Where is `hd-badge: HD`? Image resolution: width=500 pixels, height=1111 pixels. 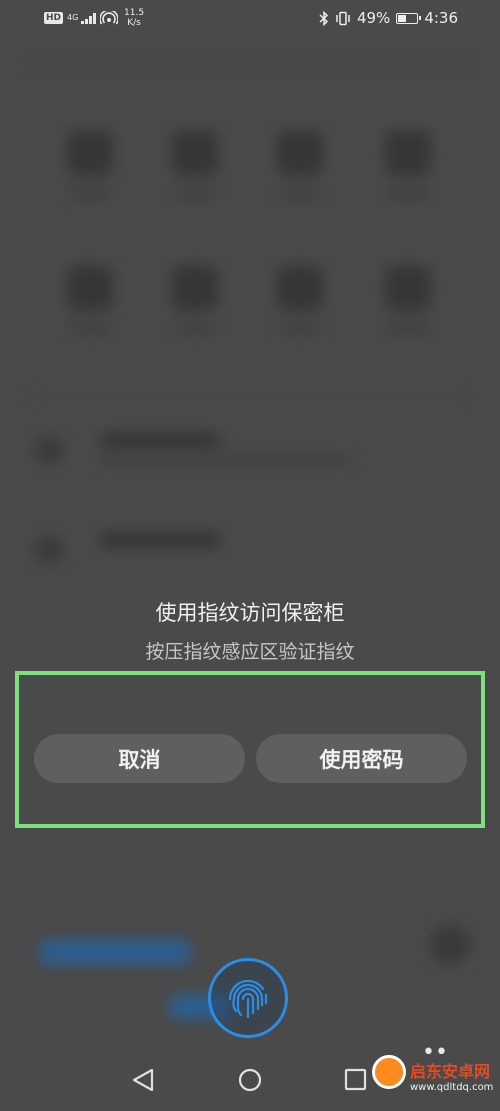
hd-badge: HD is located at coordinates (54, 18).